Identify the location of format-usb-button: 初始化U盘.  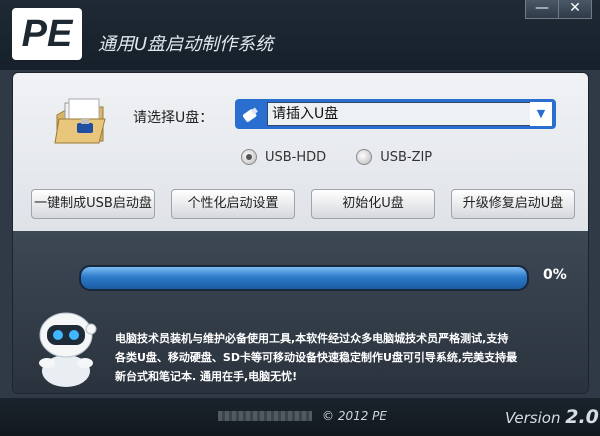
(373, 204).